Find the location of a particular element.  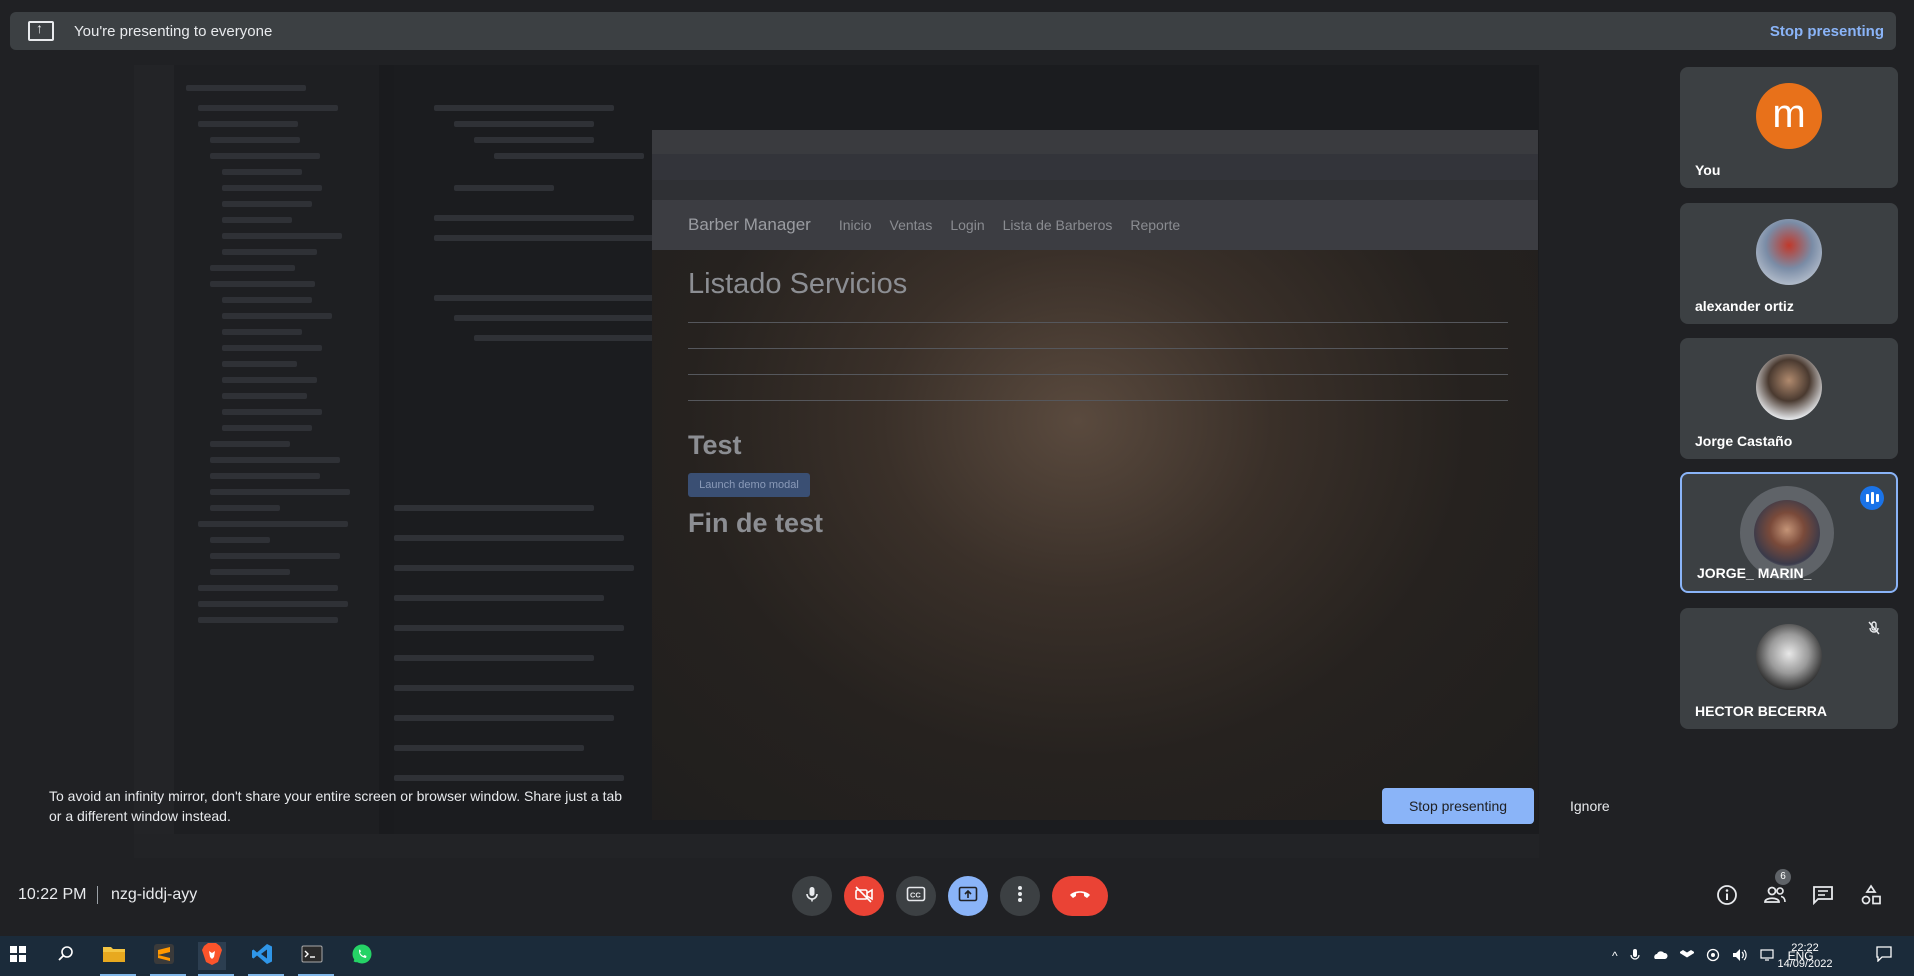

search-icon is located at coordinates (66, 956).